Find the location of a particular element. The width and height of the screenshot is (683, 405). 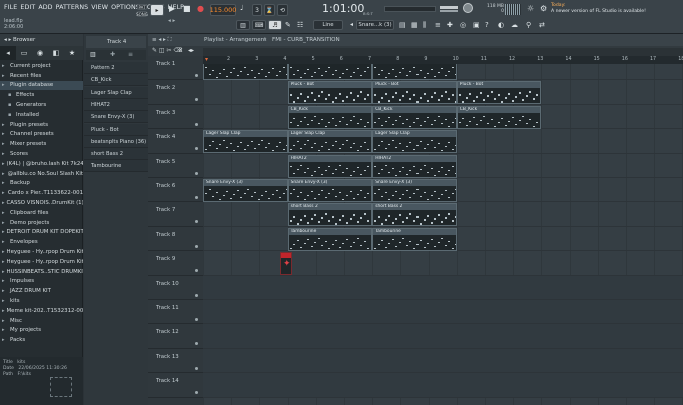

track-header: Track 14 is located at coordinates (175, 385).